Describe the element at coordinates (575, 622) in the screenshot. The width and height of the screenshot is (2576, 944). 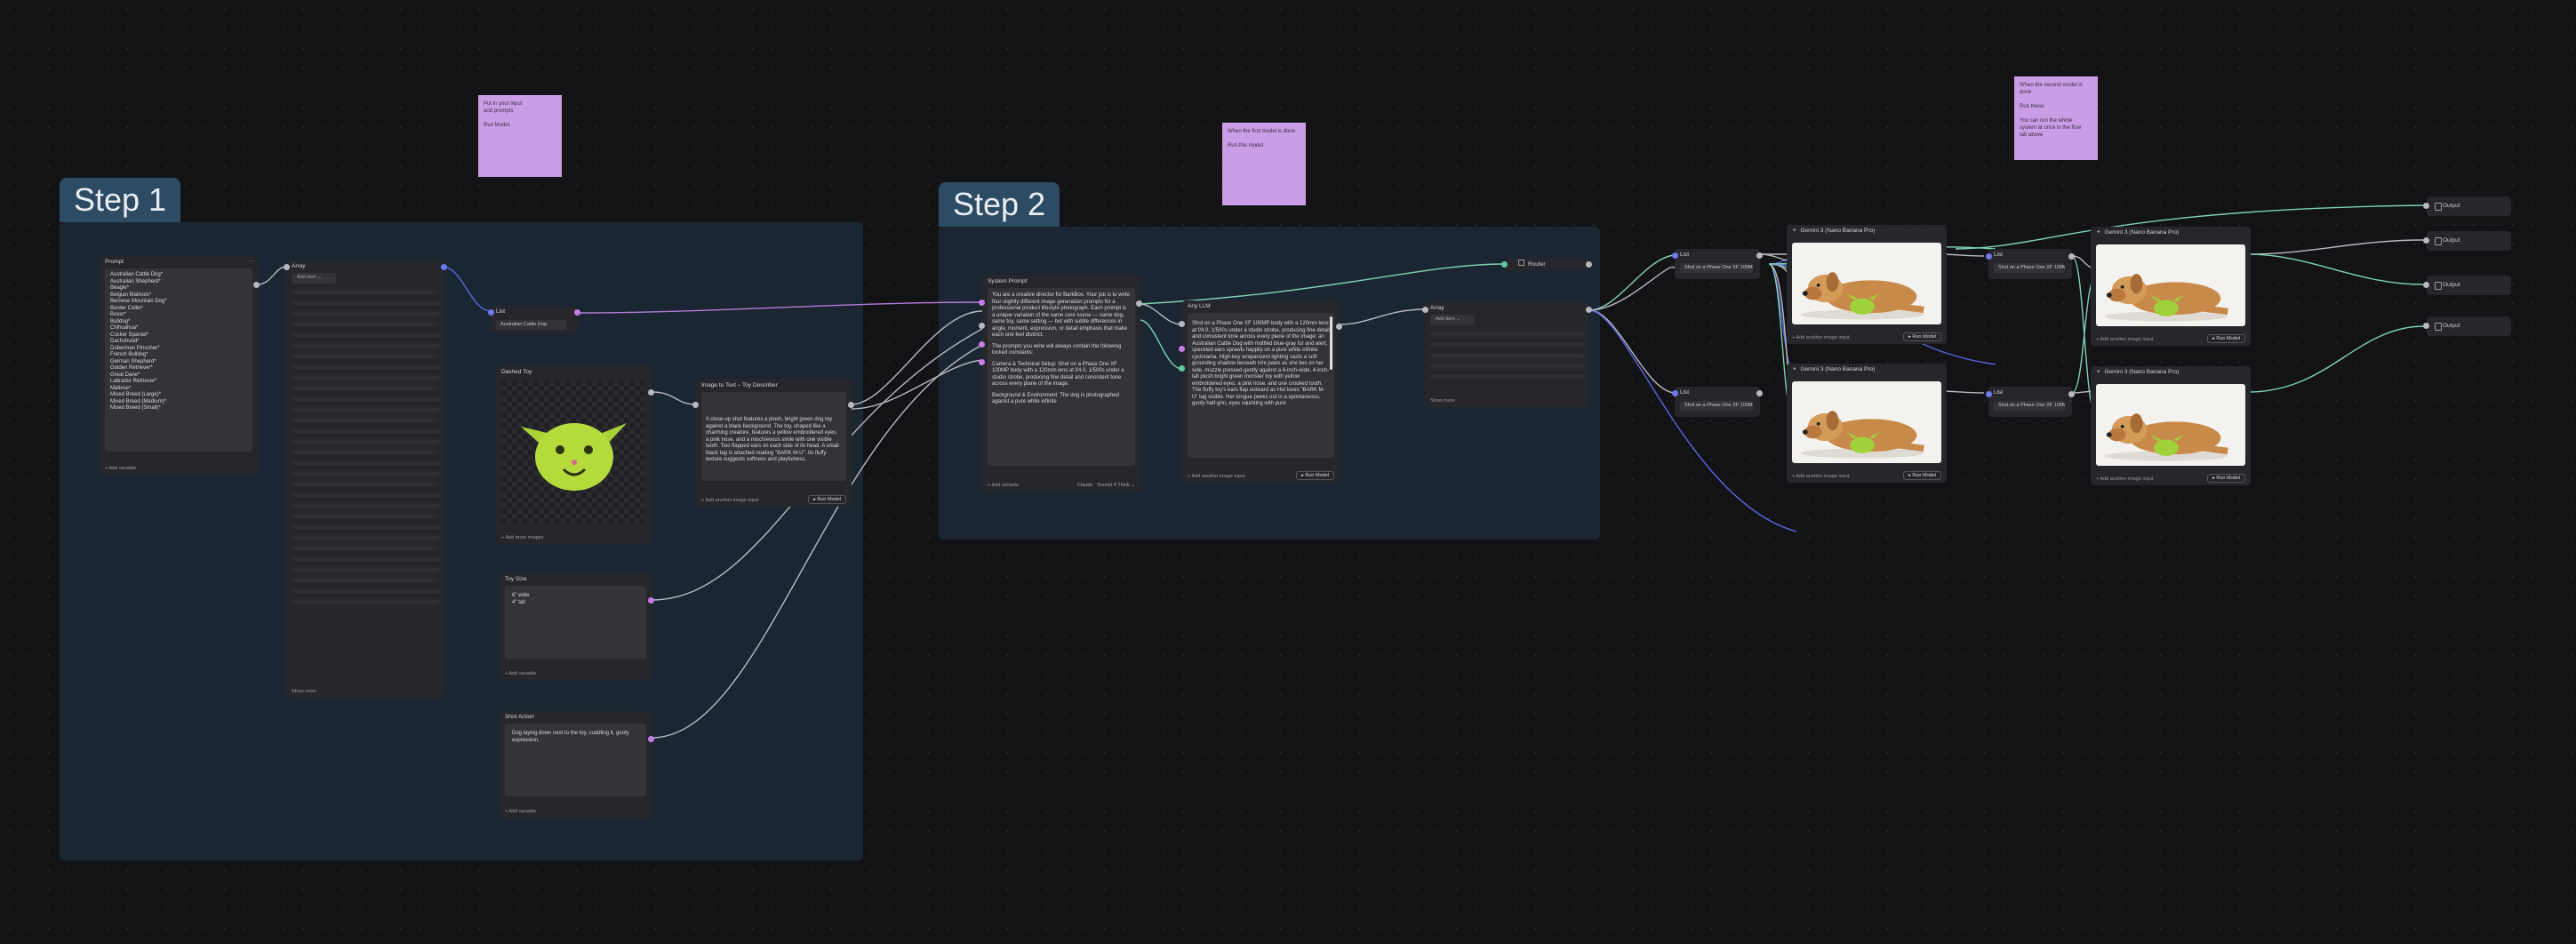
I see `toy-size-field: 6" wide 4" tall` at that location.